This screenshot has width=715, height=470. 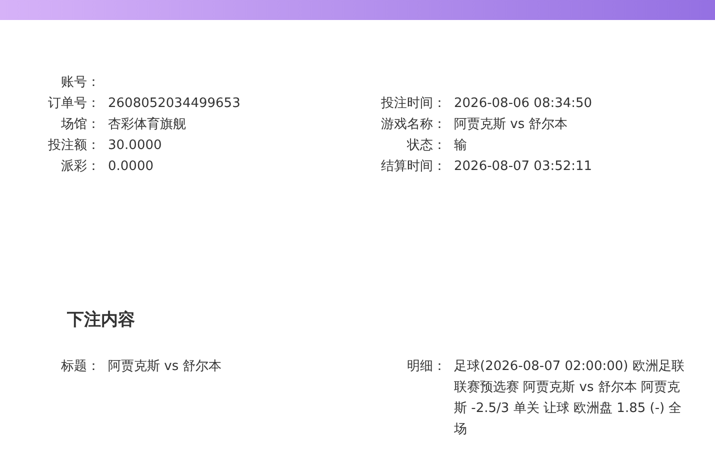 I want to click on field-label: 标题：, so click(x=80, y=367).